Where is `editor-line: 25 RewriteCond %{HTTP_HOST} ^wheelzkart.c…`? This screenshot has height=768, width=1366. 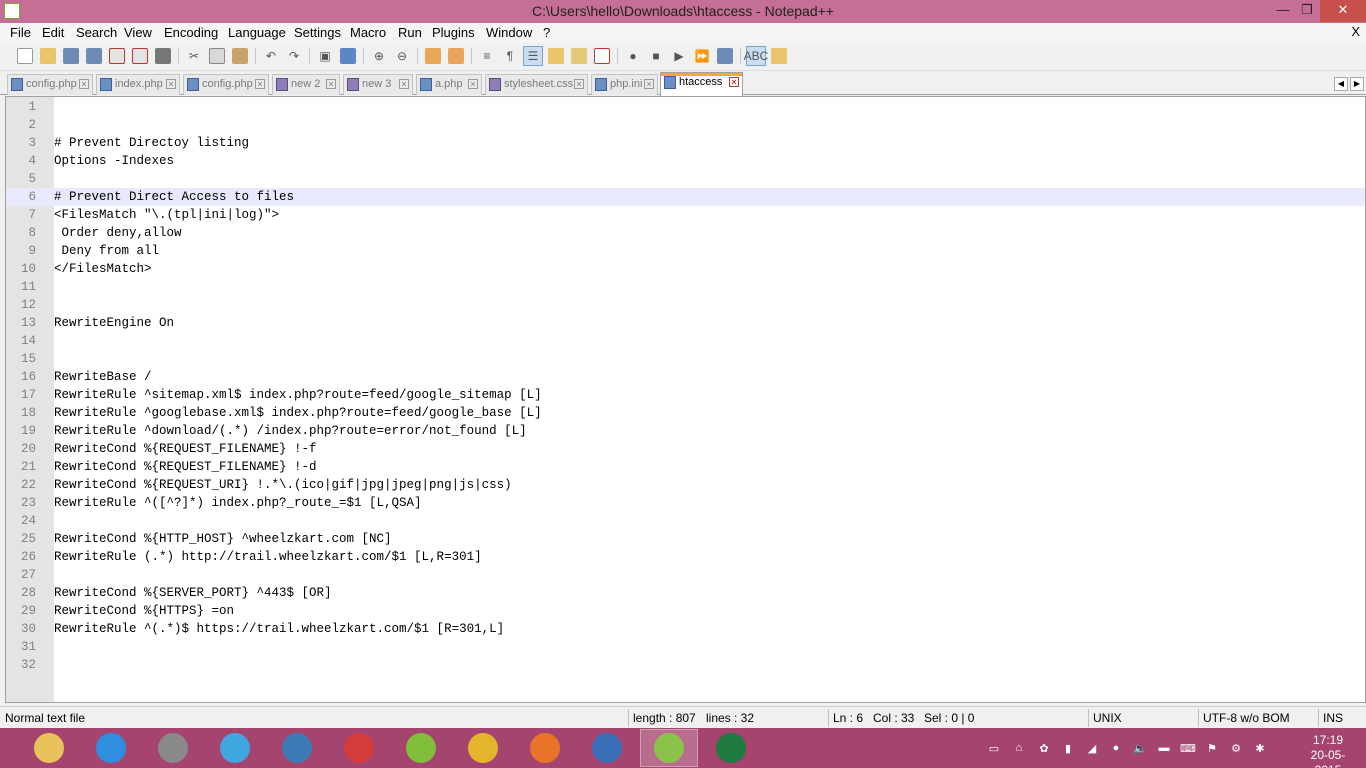 editor-line: 25 RewriteCond %{HTTP_HOST} ^wheelzkart.c… is located at coordinates (685, 539).